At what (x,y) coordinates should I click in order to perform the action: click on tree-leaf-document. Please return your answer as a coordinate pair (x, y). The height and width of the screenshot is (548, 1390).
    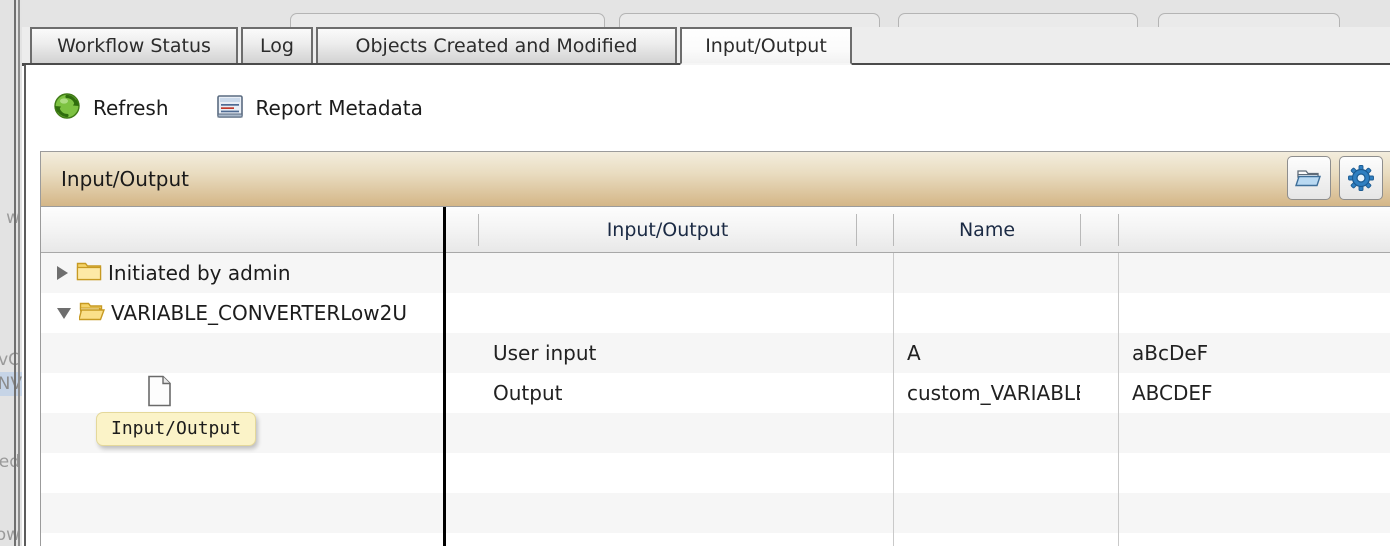
    Looking at the image, I should click on (160, 393).